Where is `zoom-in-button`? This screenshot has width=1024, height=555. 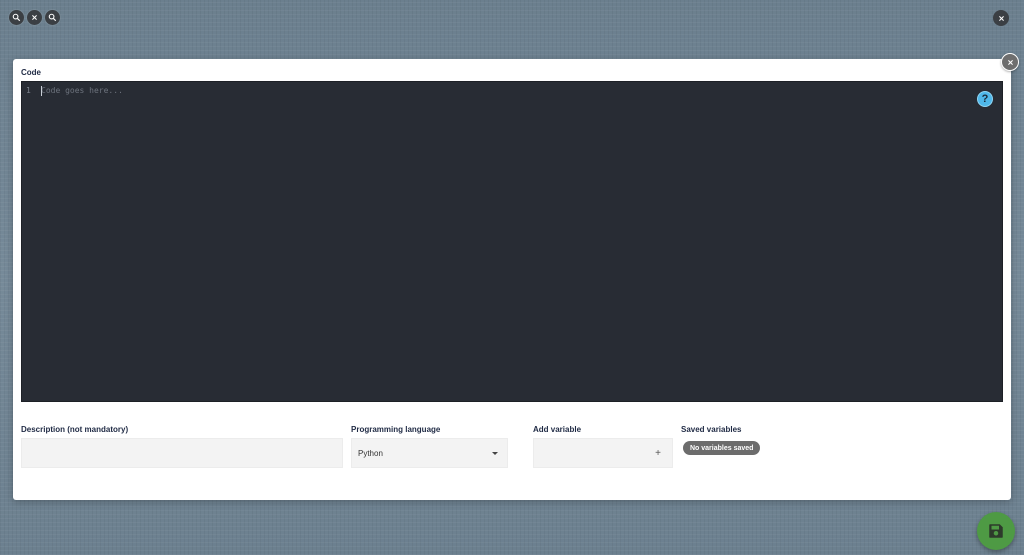 zoom-in-button is located at coordinates (52, 17).